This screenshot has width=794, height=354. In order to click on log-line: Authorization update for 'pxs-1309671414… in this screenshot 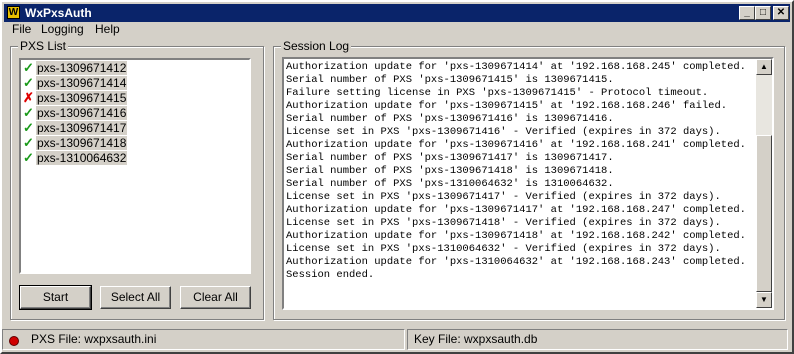, I will do `click(516, 67)`.